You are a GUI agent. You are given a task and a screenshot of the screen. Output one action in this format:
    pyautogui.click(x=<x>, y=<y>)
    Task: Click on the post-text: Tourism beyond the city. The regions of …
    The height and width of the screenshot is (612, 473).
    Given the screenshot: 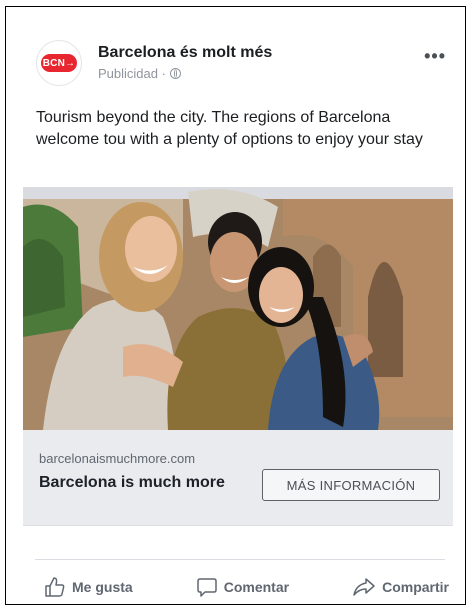 What is the action you would take?
    pyautogui.click(x=229, y=128)
    